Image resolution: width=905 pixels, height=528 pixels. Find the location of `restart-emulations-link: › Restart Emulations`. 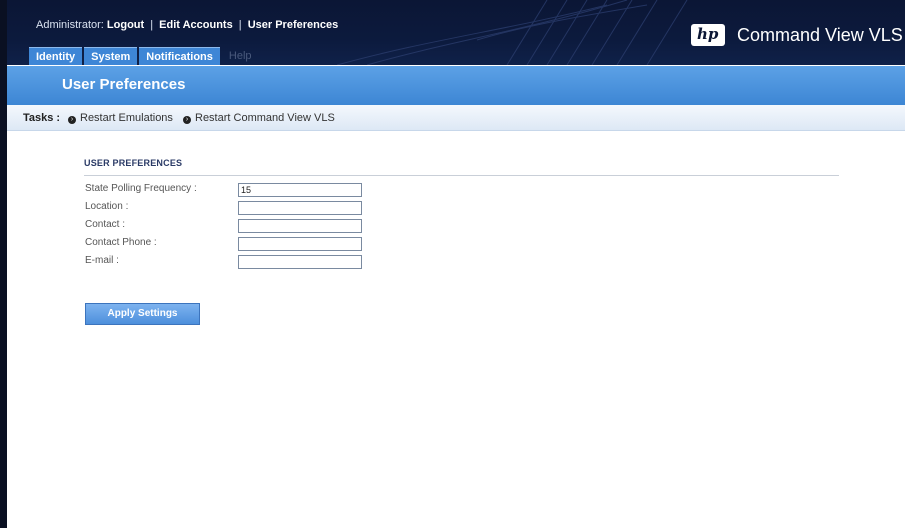

restart-emulations-link: › Restart Emulations is located at coordinates (120, 118).